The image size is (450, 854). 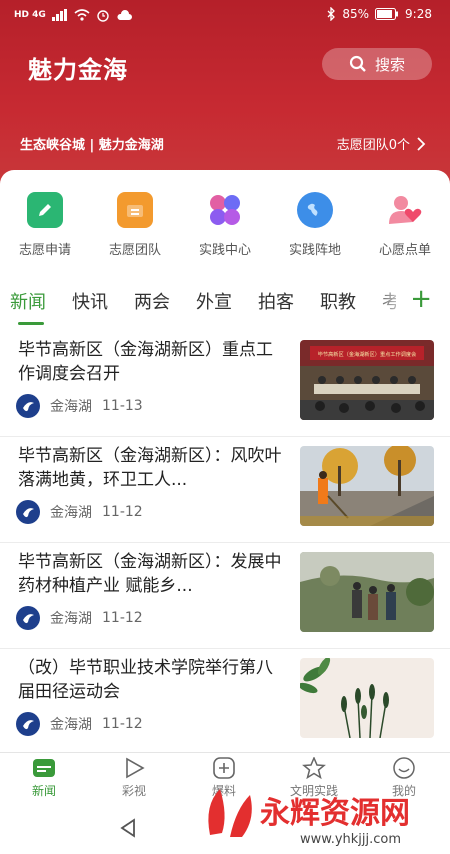 I want to click on team-link-label: 志愿团队0个, so click(x=373, y=145).